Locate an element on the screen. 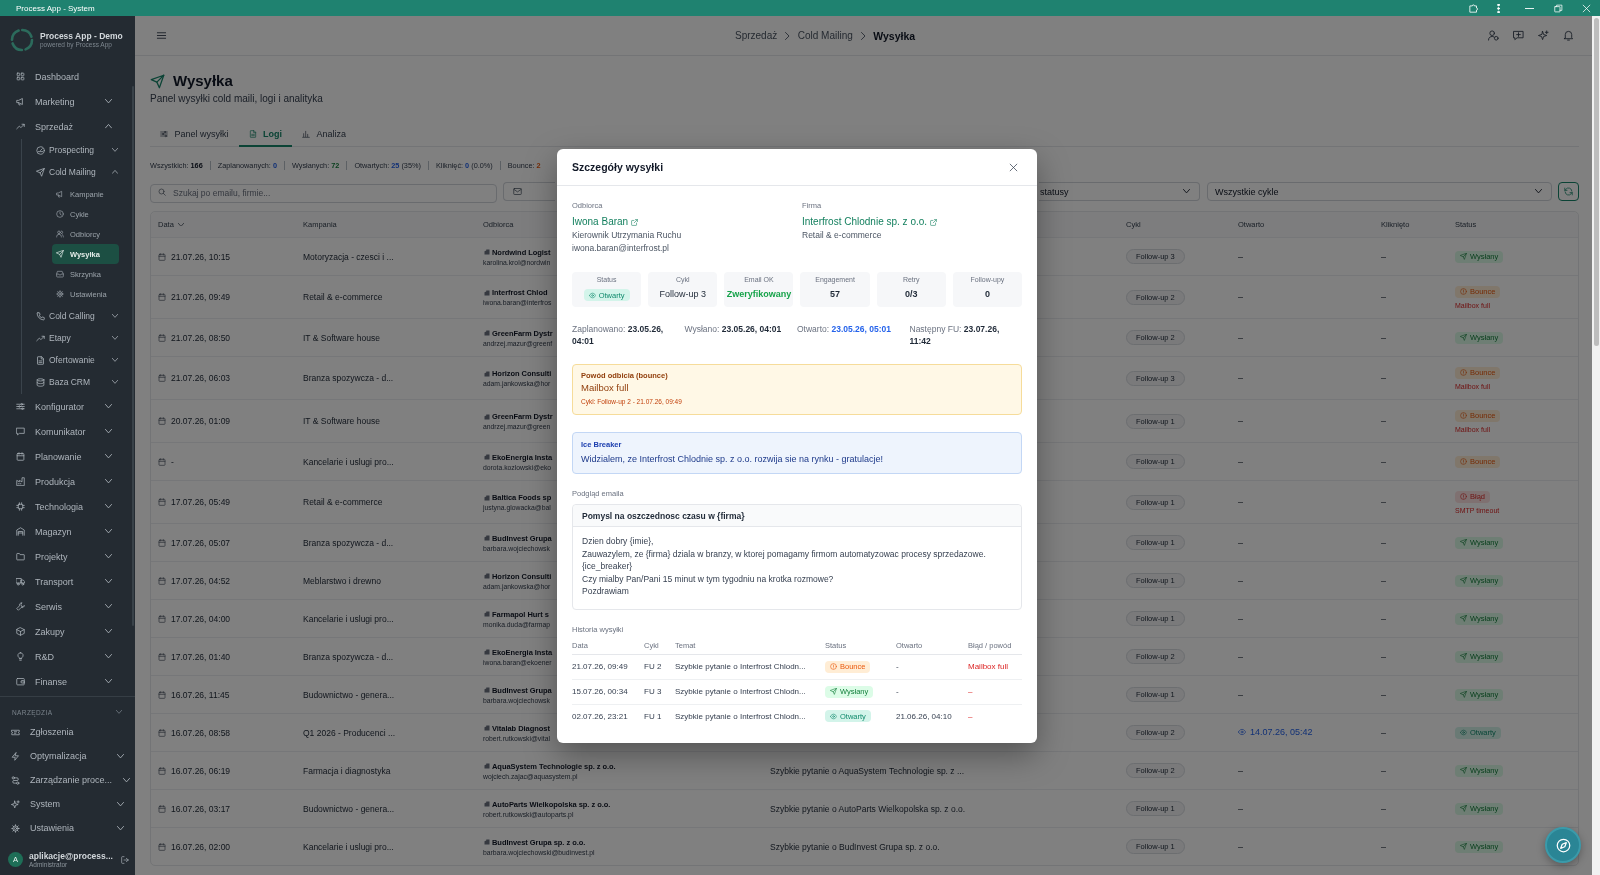  sidebar-item: Marketing is located at coordinates (67, 101).